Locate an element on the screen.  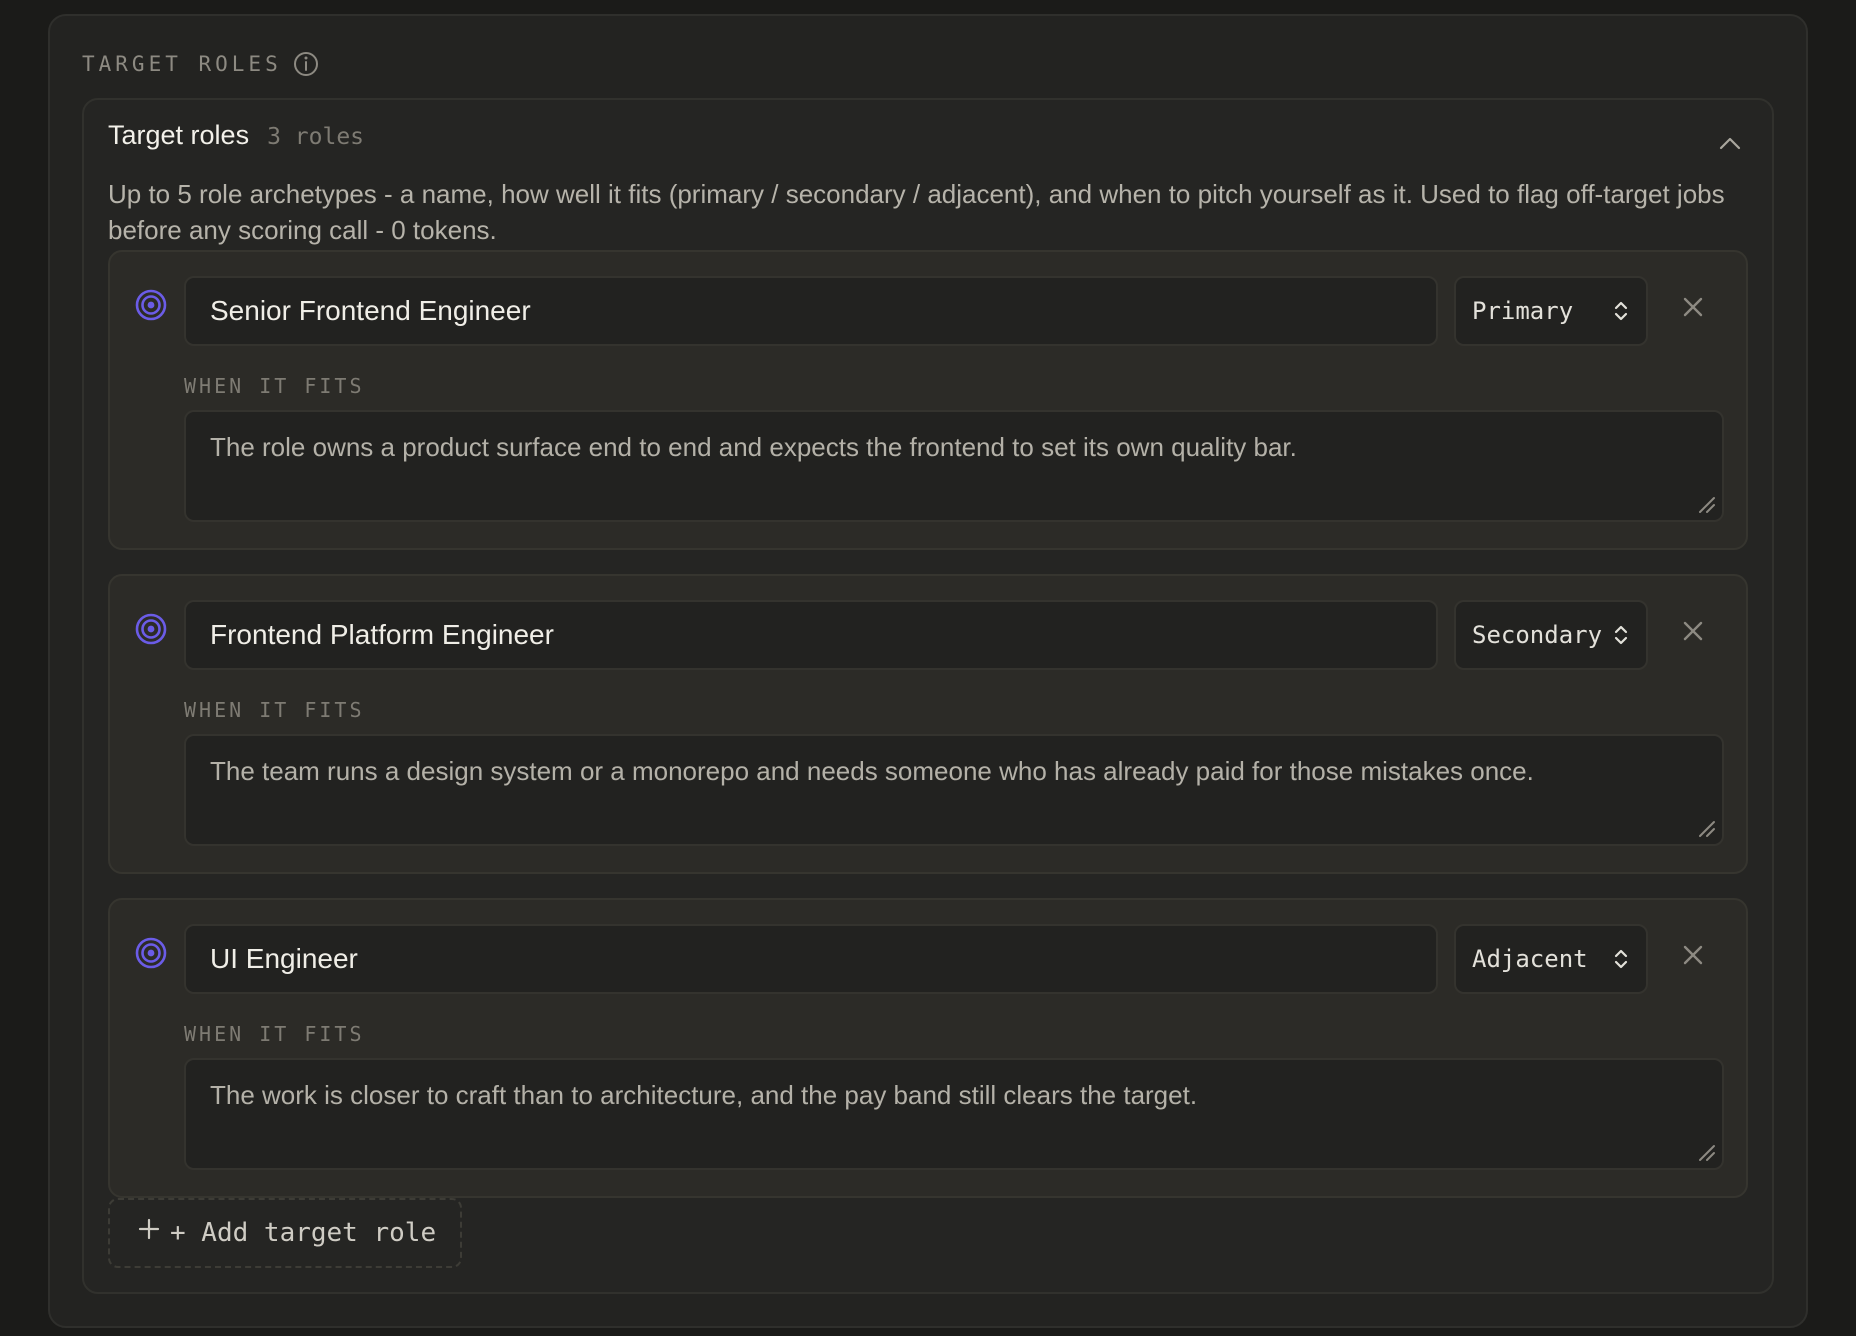
chevron-up-icon is located at coordinates (1730, 143).